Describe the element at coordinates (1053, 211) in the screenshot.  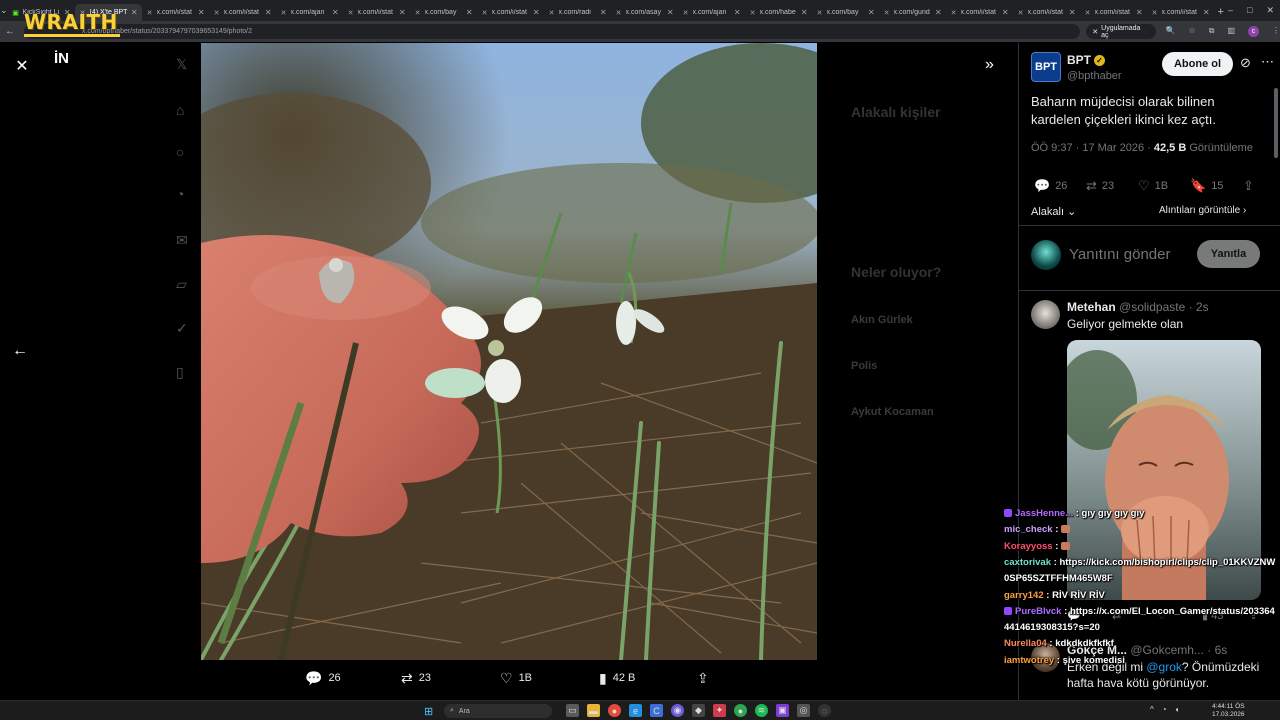
I see `sort-dropdown: Alakalı ⌄` at that location.